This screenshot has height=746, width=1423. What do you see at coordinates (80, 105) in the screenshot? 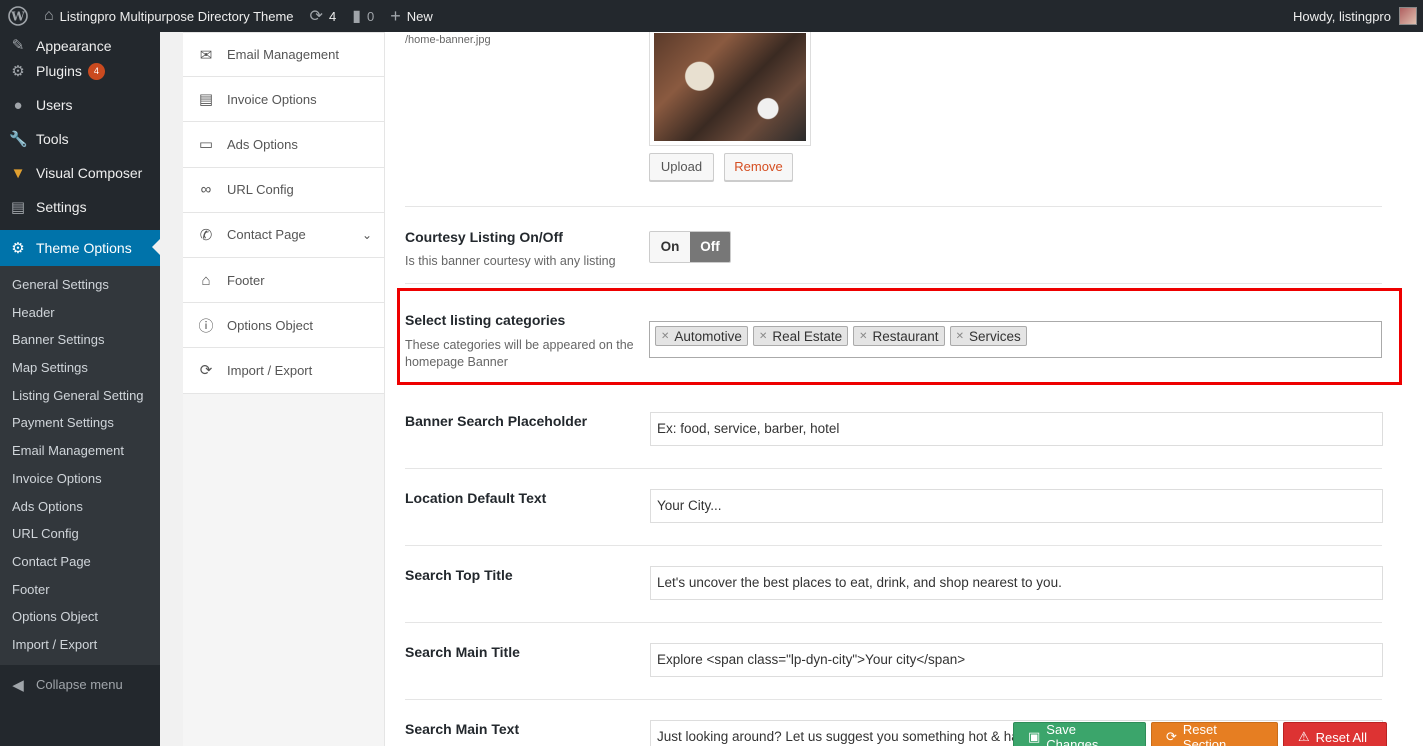
I see `menu-item-users: ● Users` at bounding box center [80, 105].